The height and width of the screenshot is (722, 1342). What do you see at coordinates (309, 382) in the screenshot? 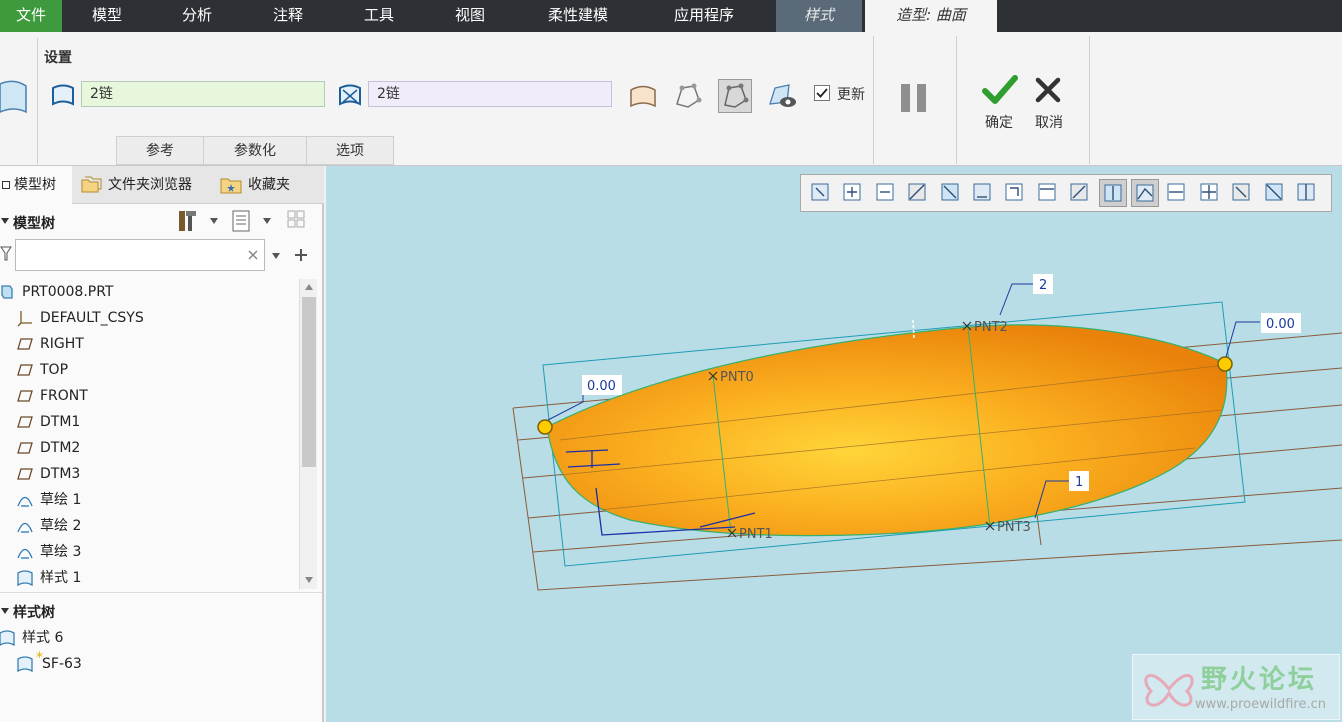
I see `scroll-thumb` at bounding box center [309, 382].